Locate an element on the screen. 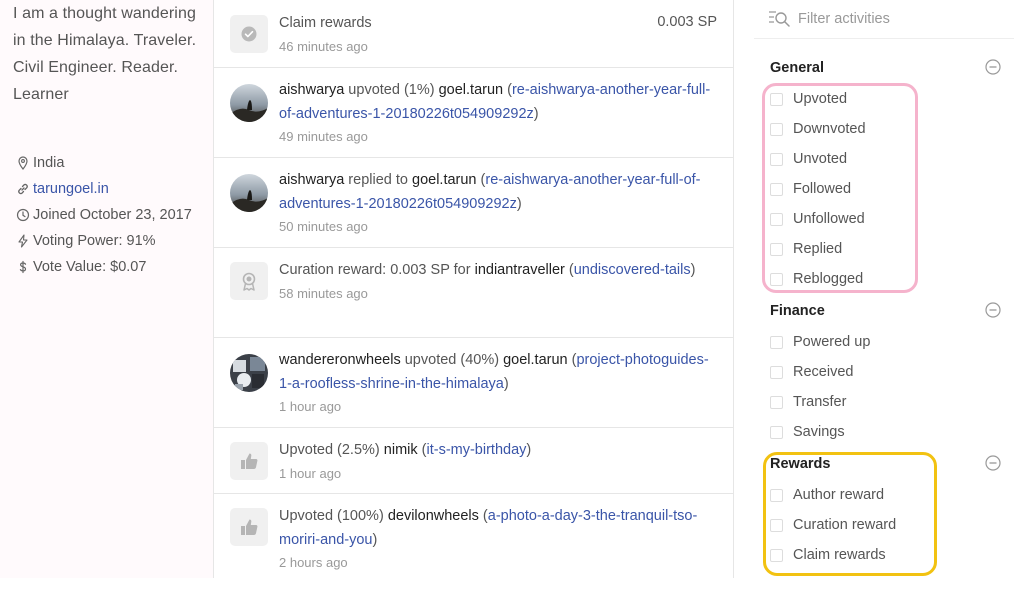 This screenshot has width=1014, height=594. link-icon is located at coordinates (23, 189).